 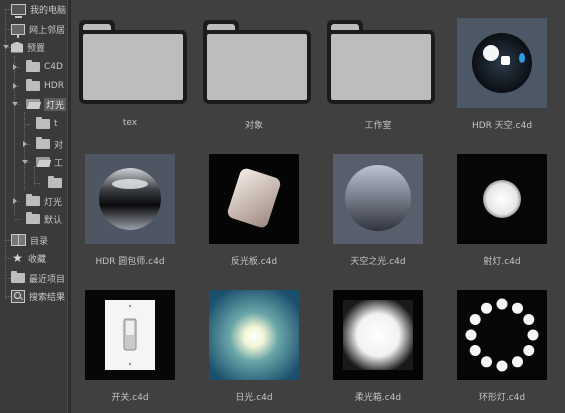 I want to click on grid-item-tex: tex, so click(x=130, y=67).